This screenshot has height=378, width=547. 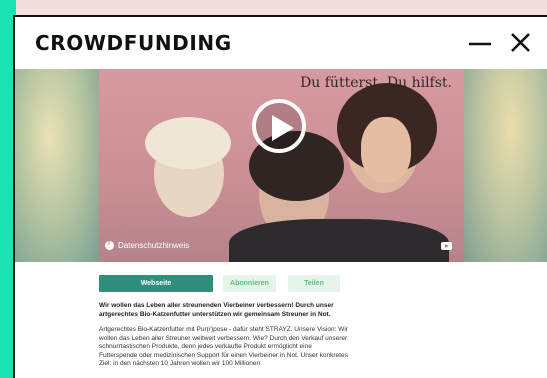 What do you see at coordinates (376, 83) in the screenshot?
I see `video-caption: Du fütterst. Du hilfst.` at bounding box center [376, 83].